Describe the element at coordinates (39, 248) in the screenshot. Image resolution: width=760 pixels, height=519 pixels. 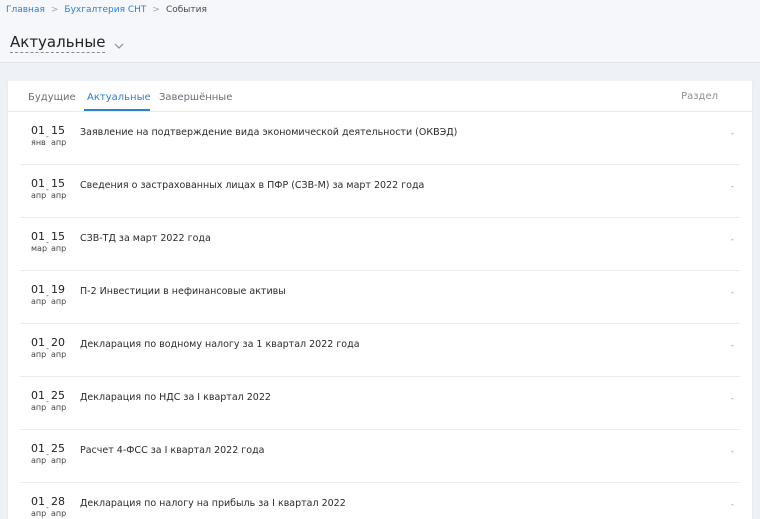
I see `event-month-from: мар` at that location.